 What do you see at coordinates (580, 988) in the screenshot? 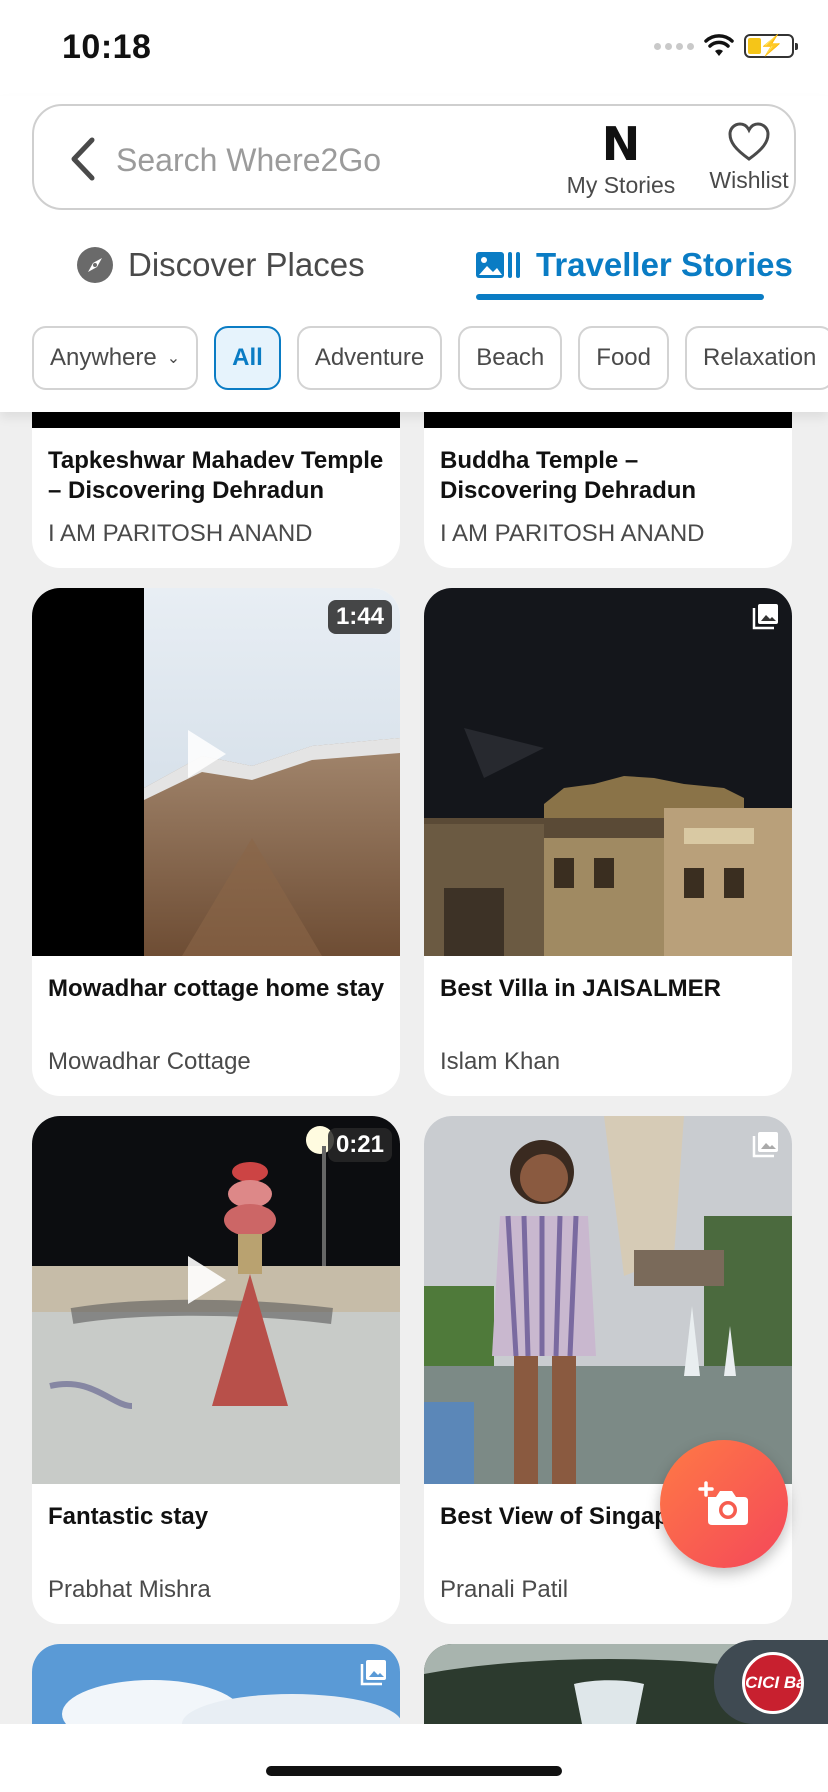
I see `story-title: Best Villa in JAISALMER` at bounding box center [580, 988].